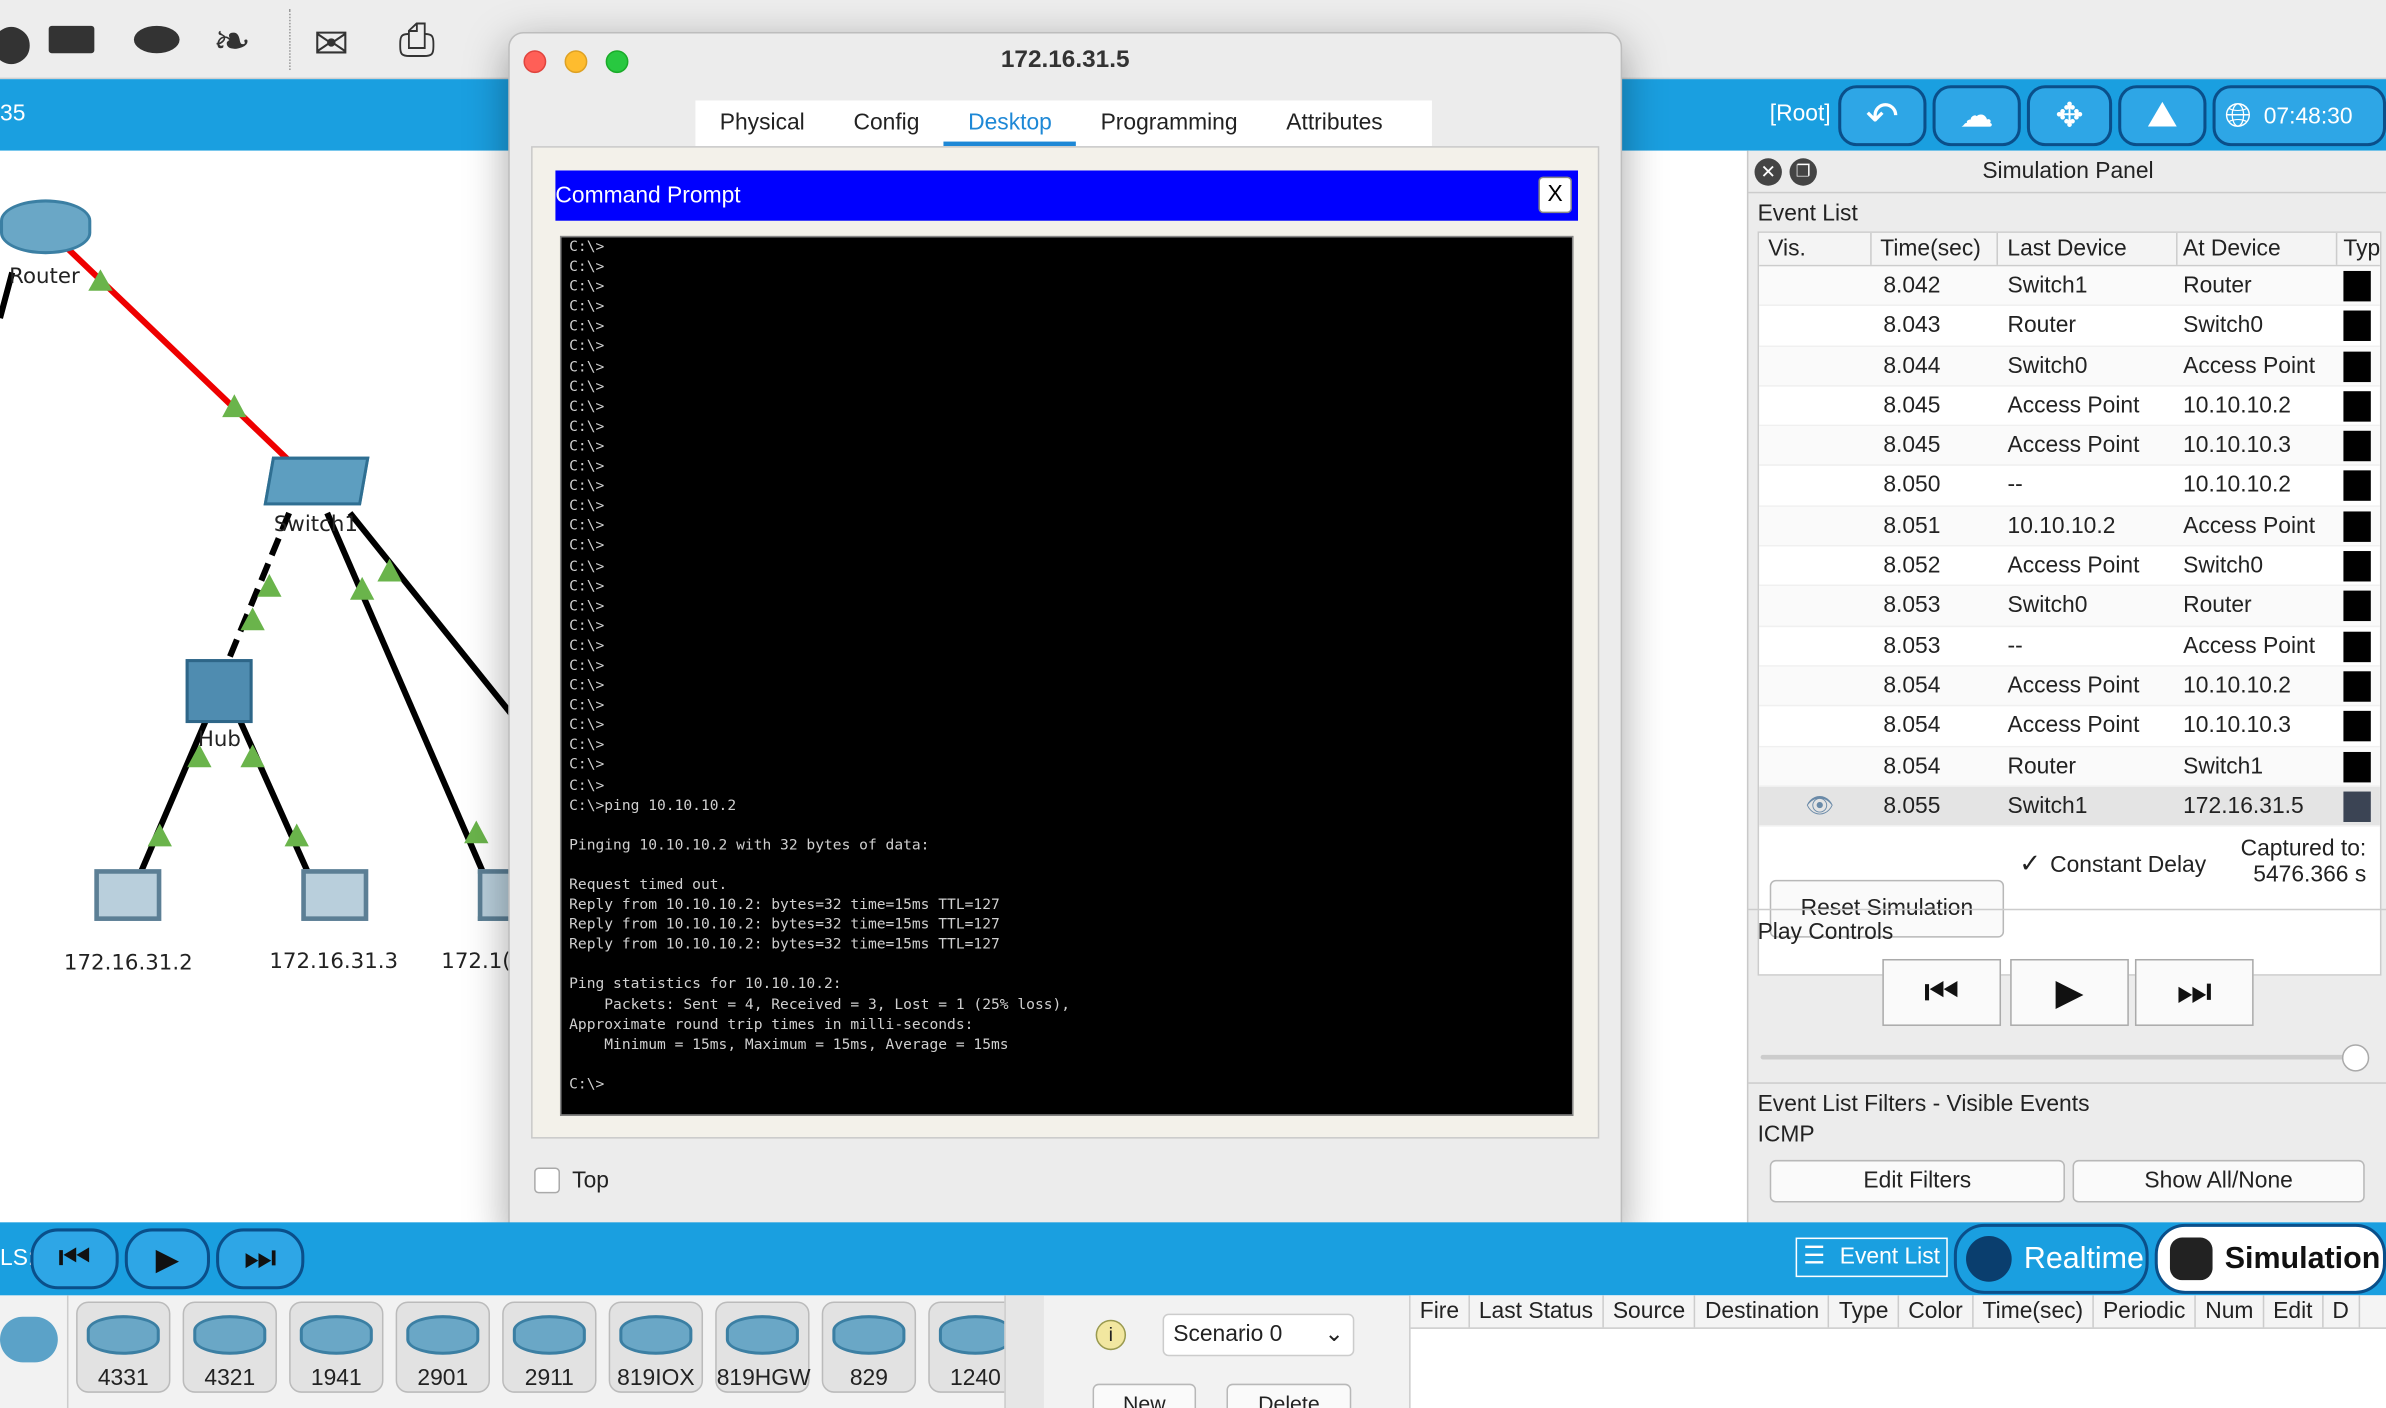 This screenshot has width=2386, height=1408. Describe the element at coordinates (335, 895) in the screenshot. I see `pc2-icon` at that location.